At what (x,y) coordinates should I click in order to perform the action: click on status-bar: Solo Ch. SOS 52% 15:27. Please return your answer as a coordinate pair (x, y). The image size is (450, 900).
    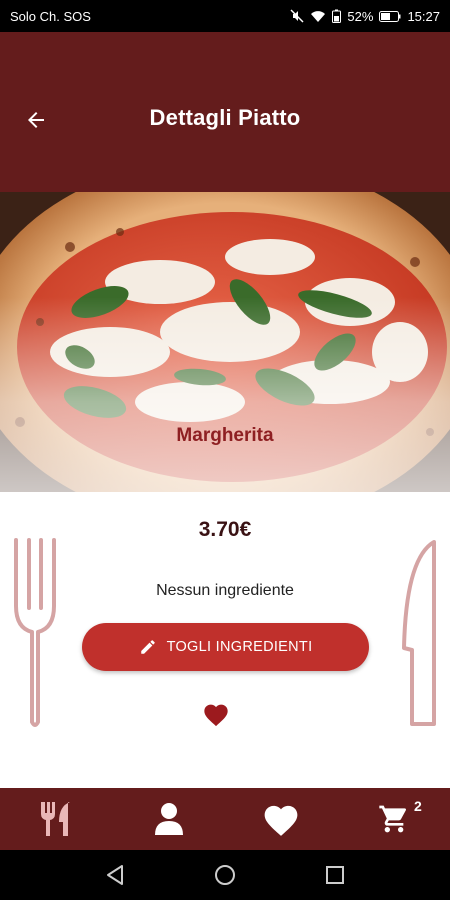
    Looking at the image, I should click on (225, 16).